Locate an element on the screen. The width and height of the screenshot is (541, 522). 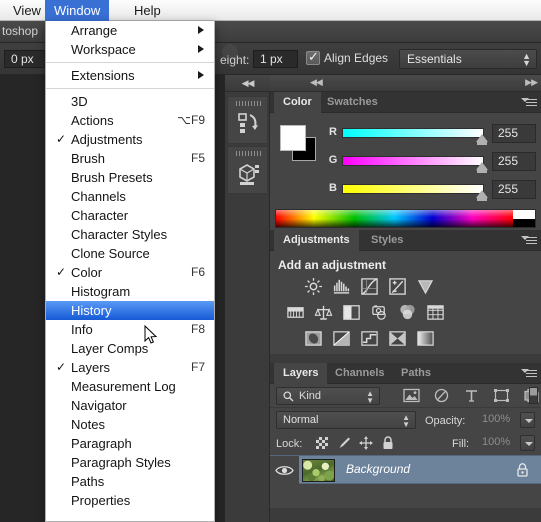
dock-button-3d is located at coordinates (247, 170).